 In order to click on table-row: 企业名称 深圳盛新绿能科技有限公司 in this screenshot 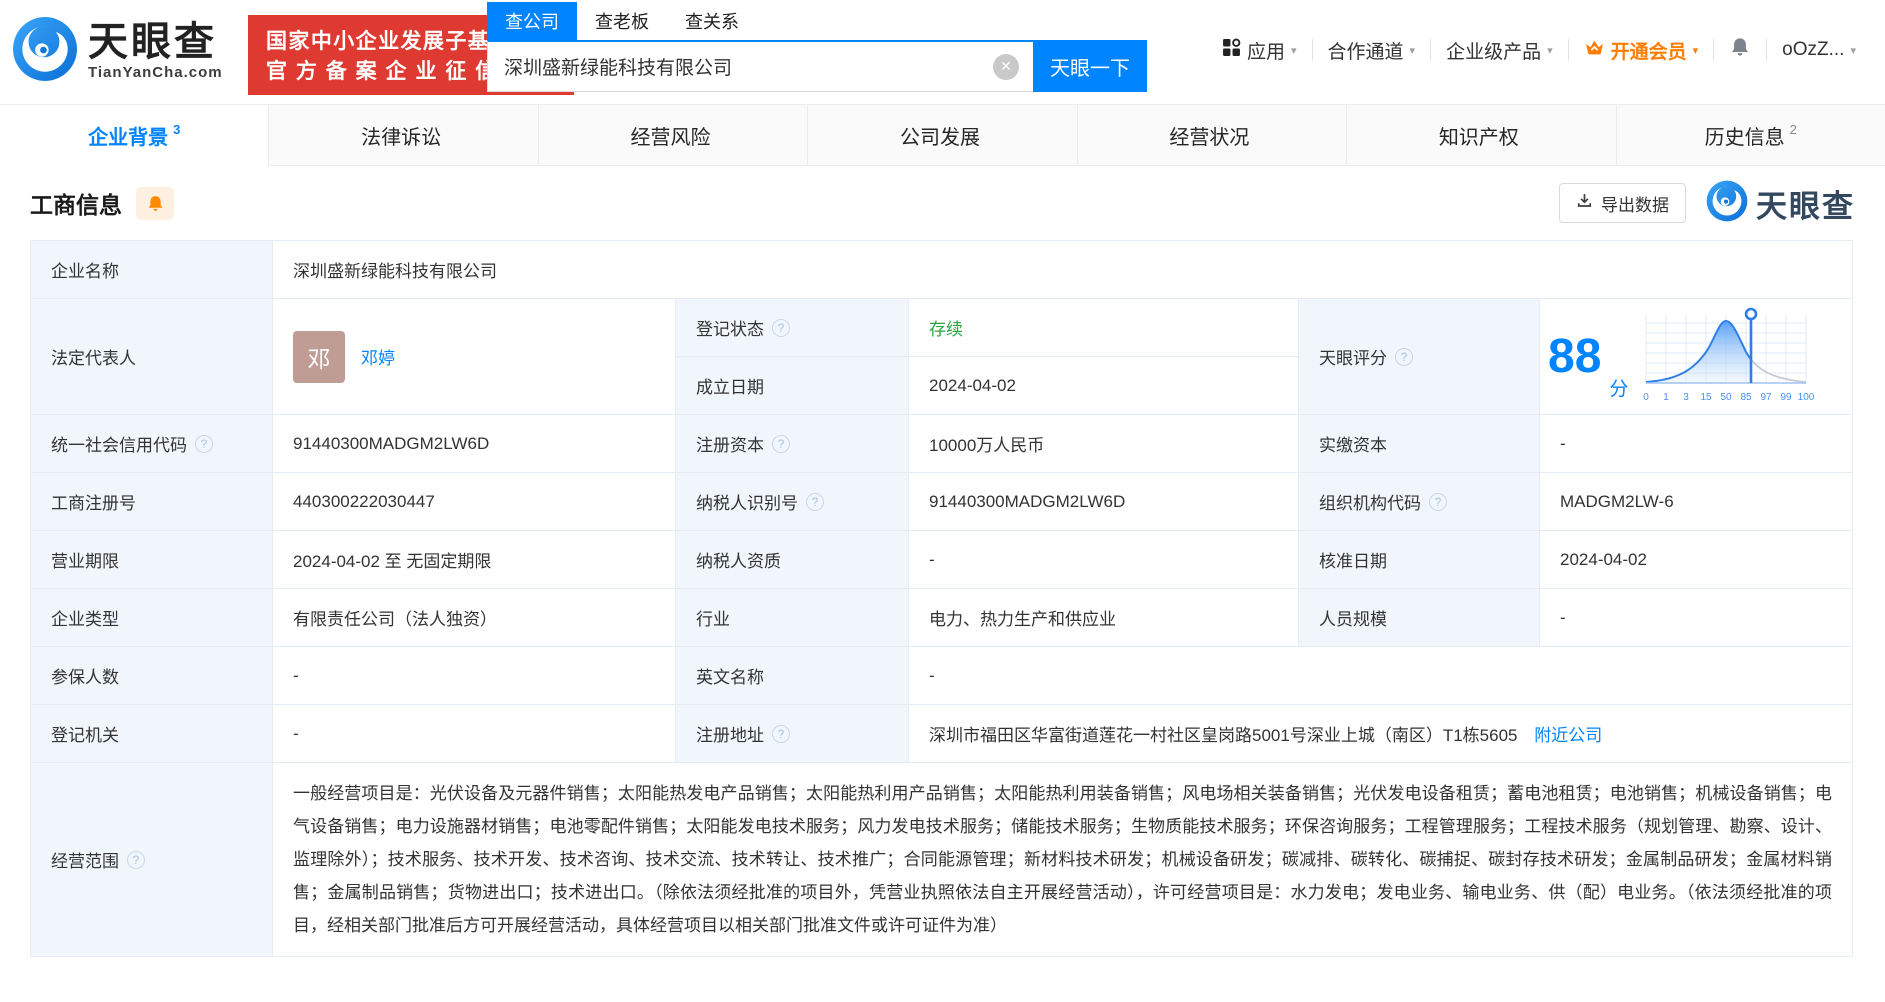, I will do `click(941, 269)`.